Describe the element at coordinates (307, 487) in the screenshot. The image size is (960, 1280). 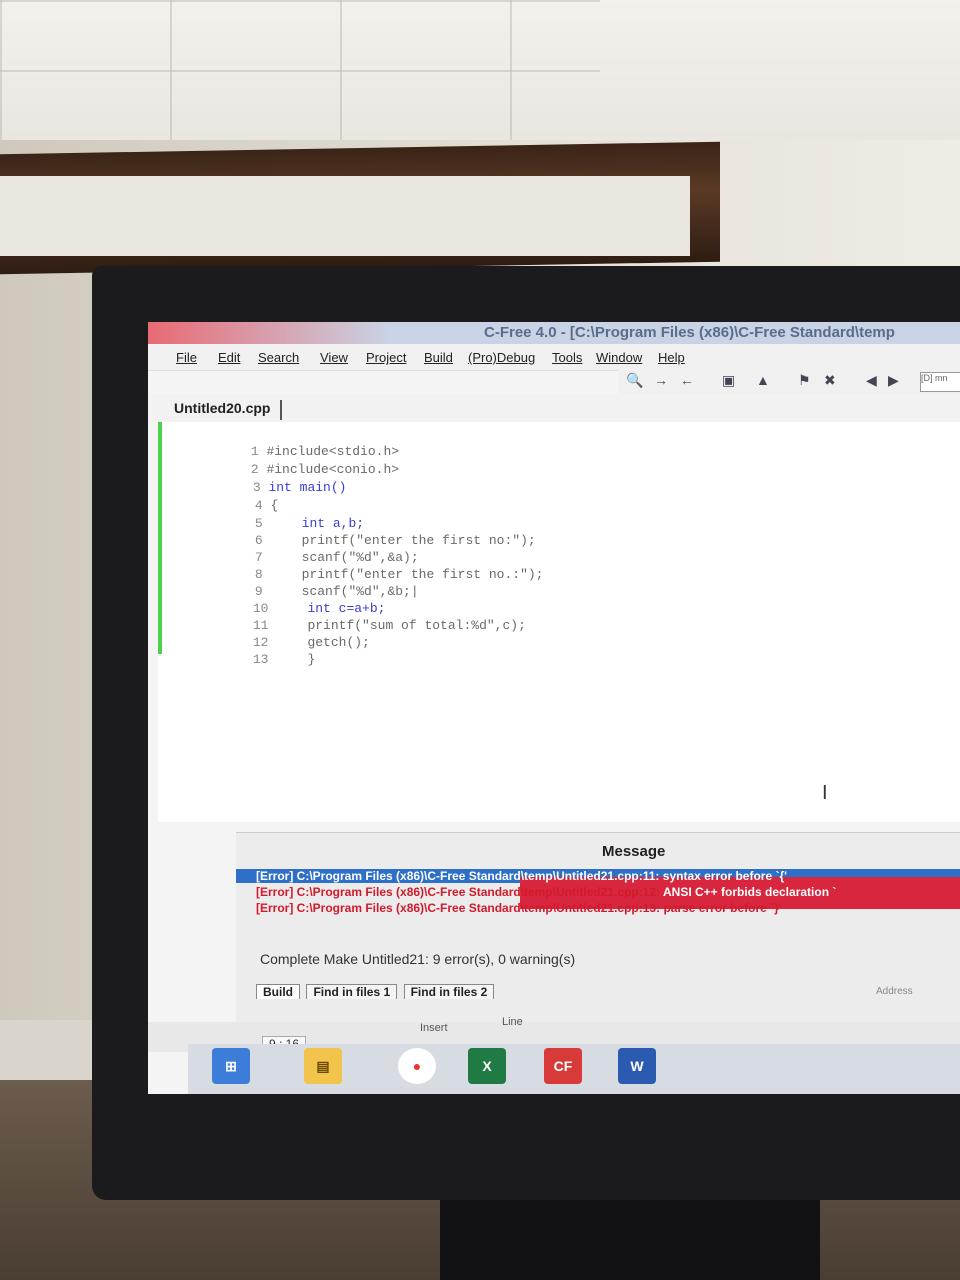
I see `code-text: int main()` at that location.